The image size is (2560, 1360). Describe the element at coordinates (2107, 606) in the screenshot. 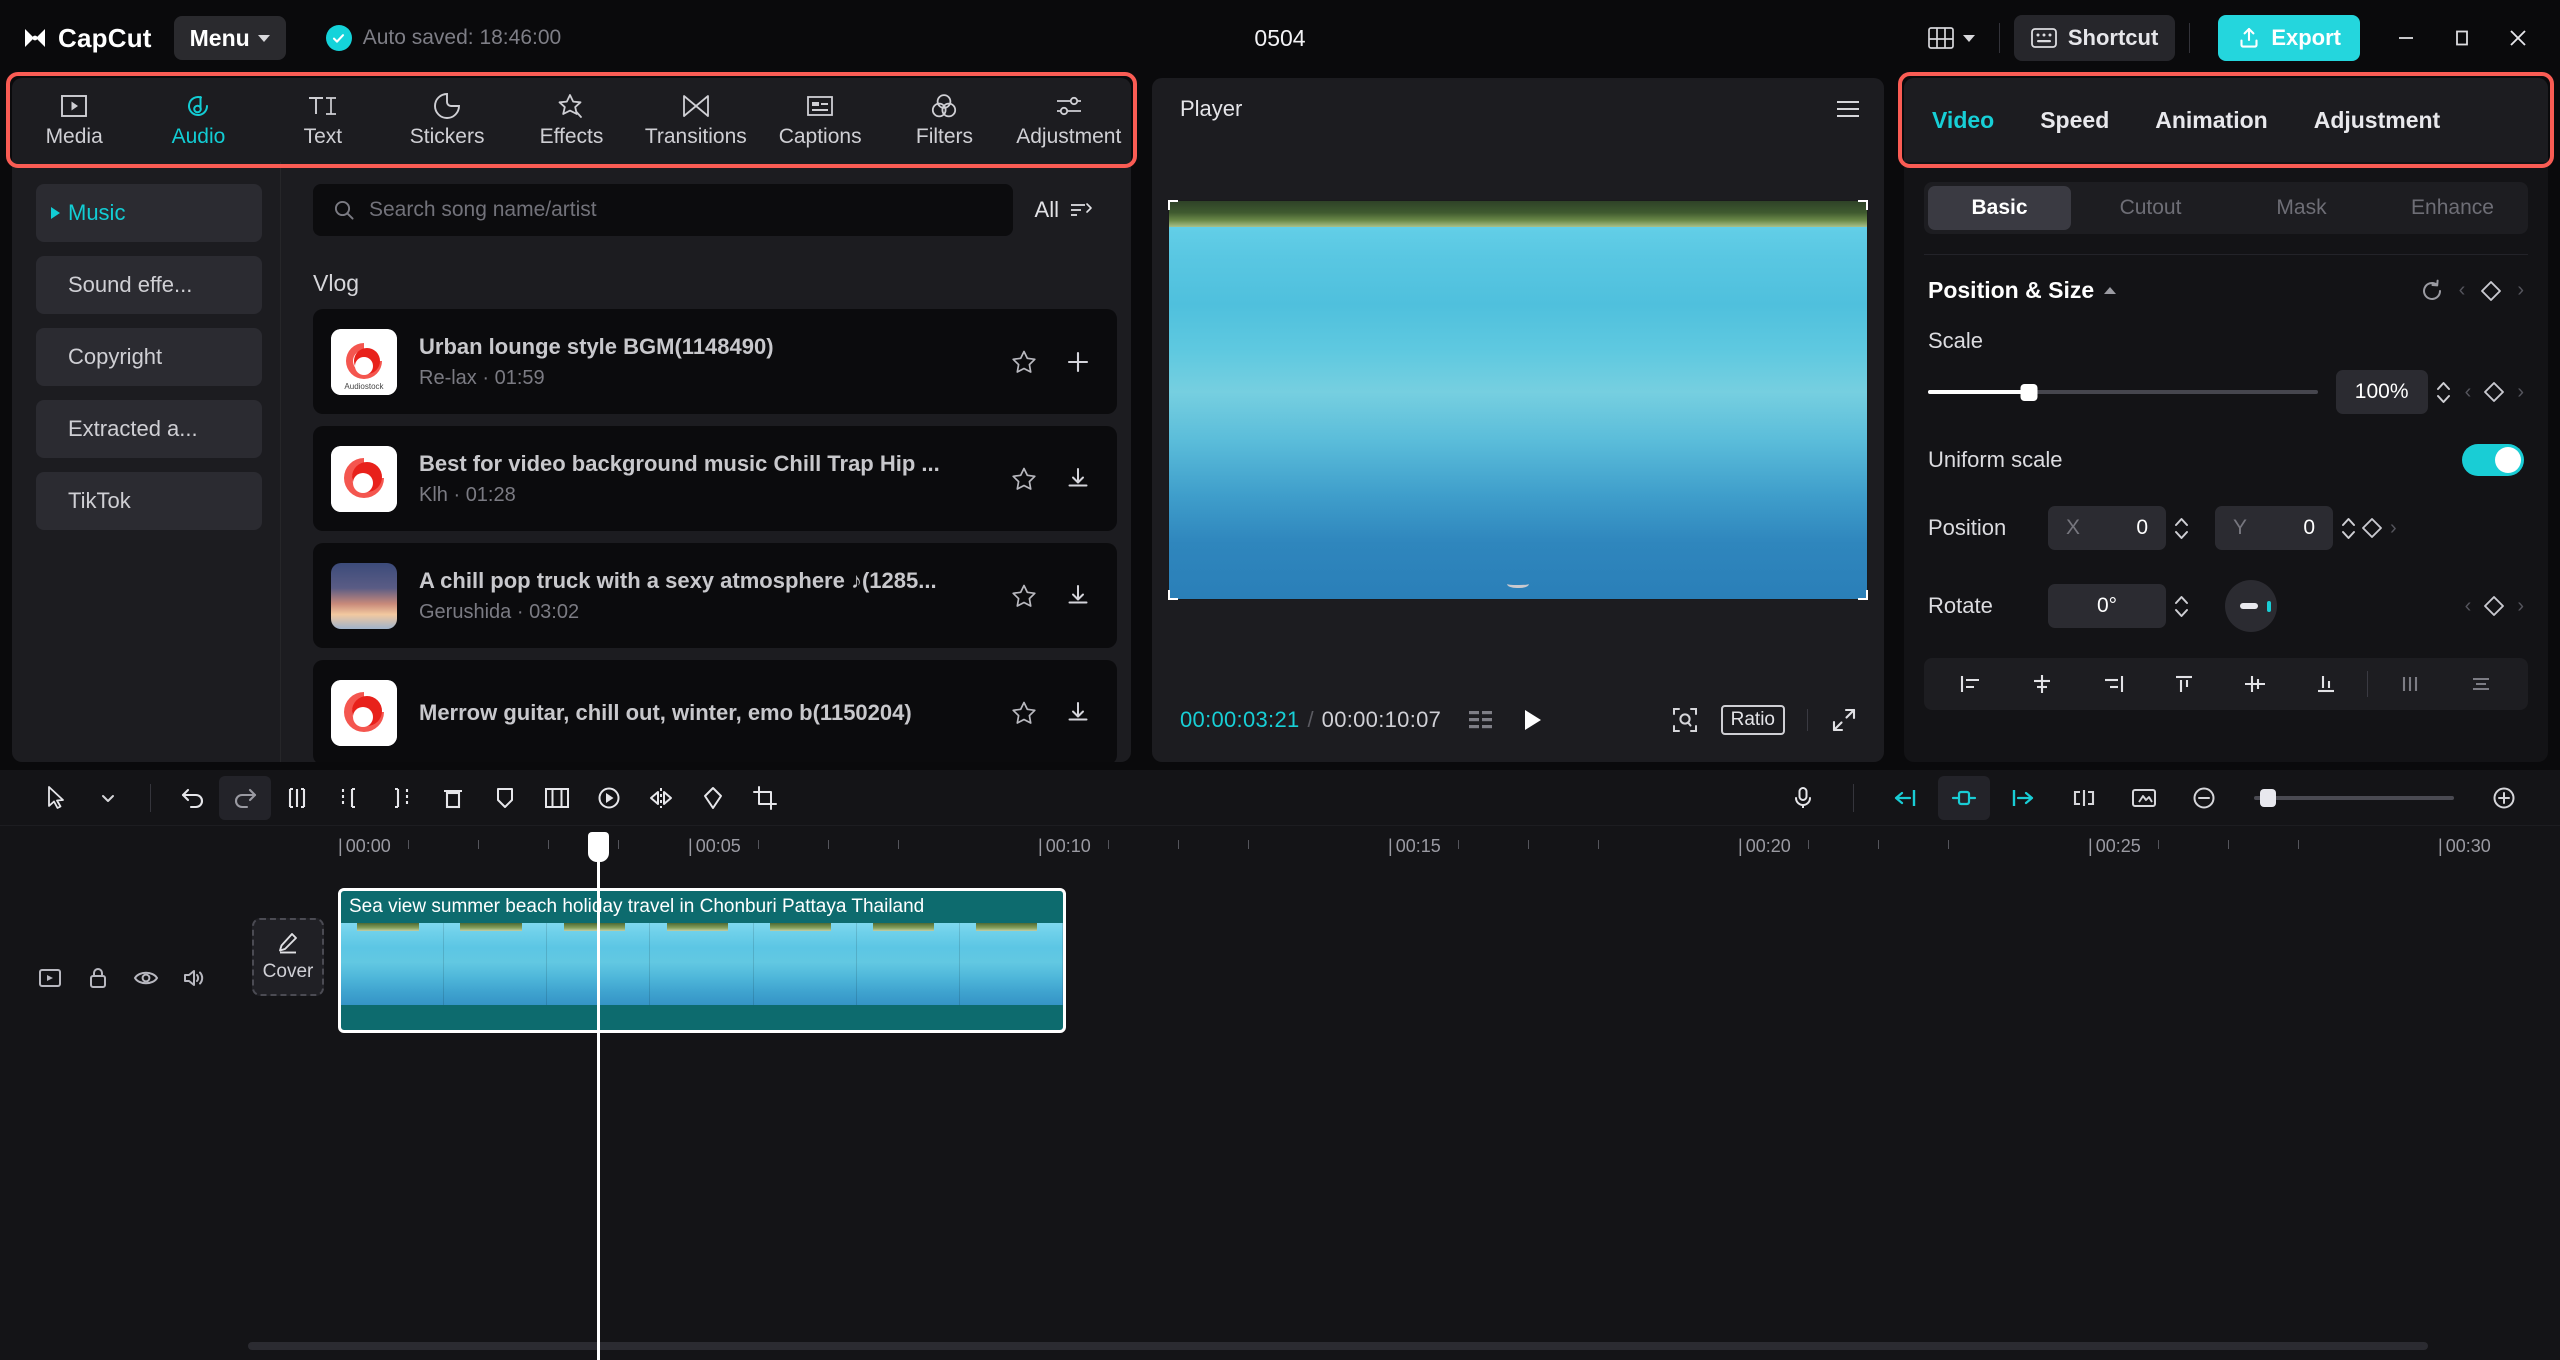

I see `rotate-input: 0°` at that location.